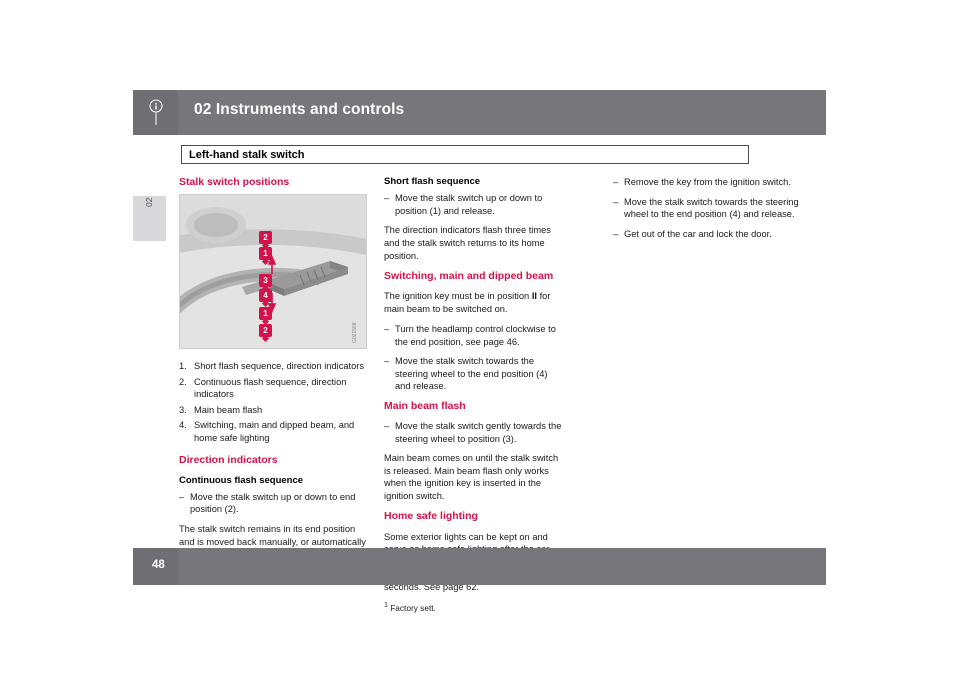  Describe the element at coordinates (698, 233) in the screenshot. I see `dash-item-text: Get out of the car and lock the door.` at that location.